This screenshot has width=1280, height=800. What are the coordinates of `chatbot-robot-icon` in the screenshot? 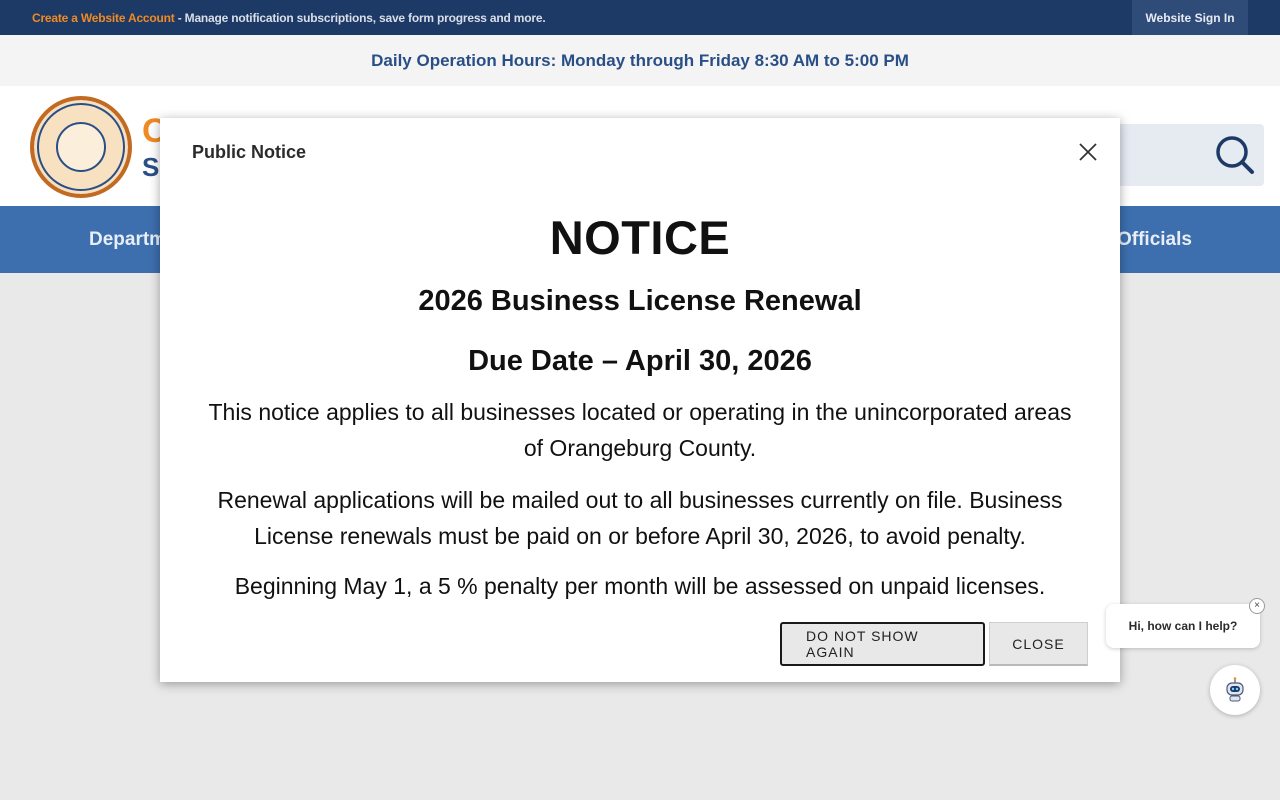 It's located at (1235, 689).